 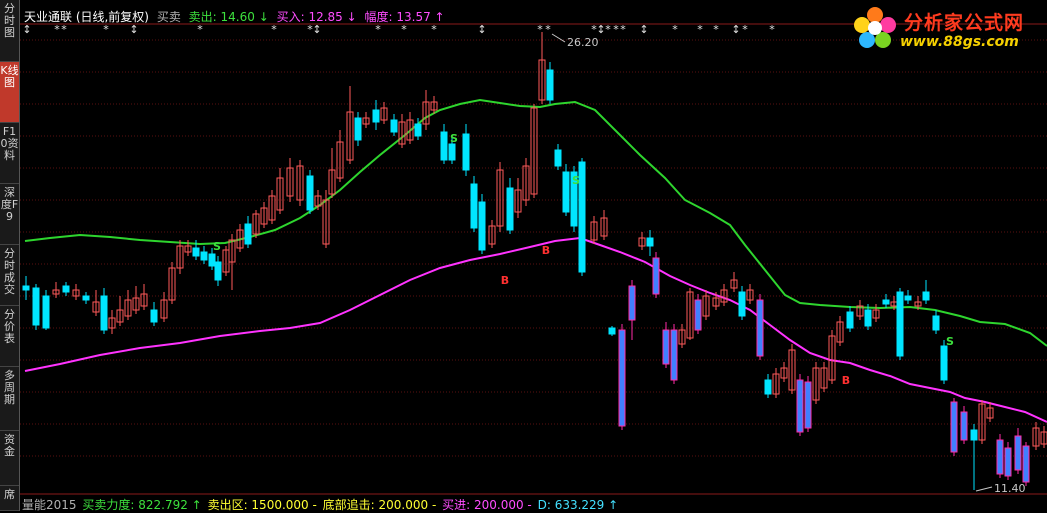 I want to click on sidebar-tab-5: 分时成交, so click(x=9, y=275).